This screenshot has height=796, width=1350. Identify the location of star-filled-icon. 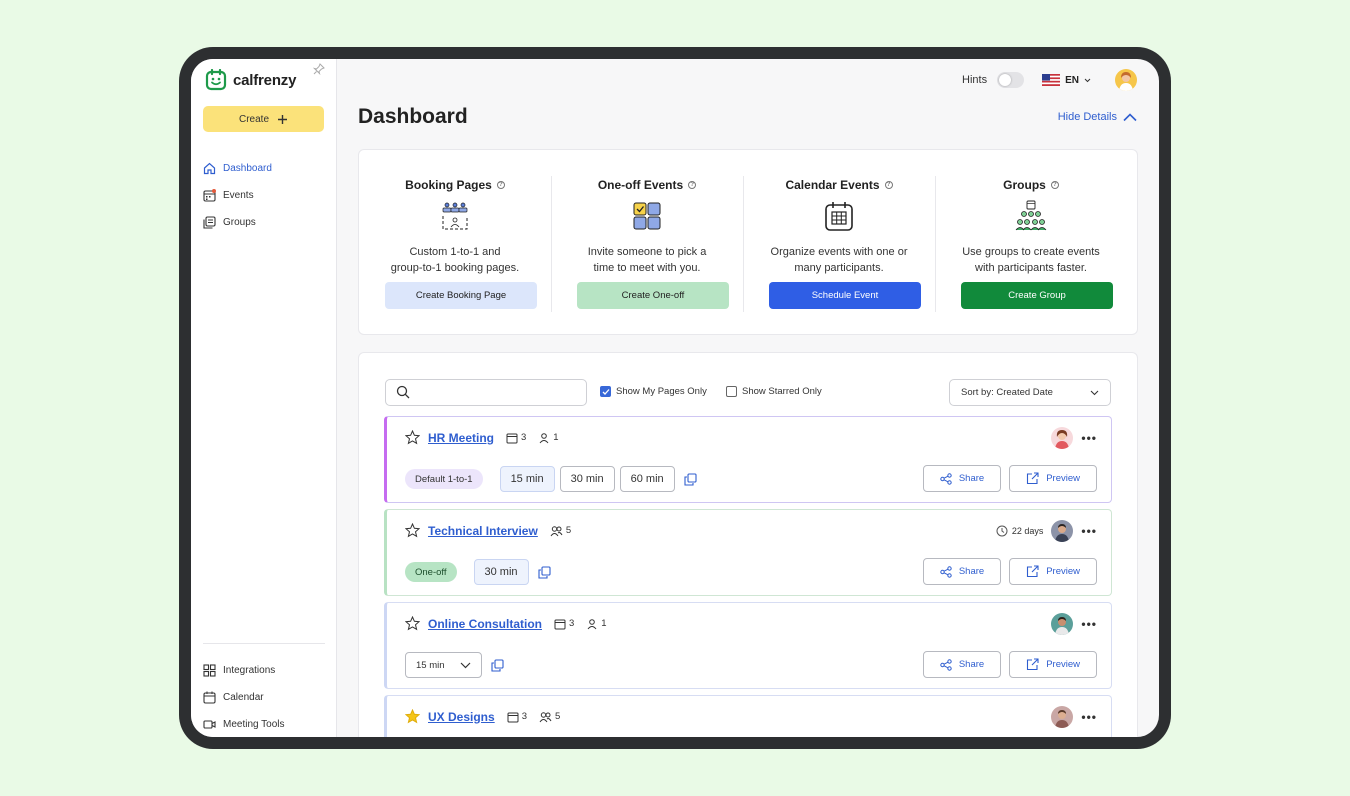
(412, 716).